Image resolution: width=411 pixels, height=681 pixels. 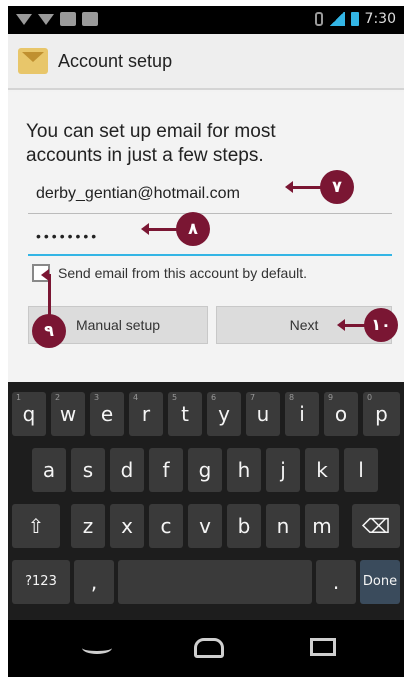 What do you see at coordinates (193, 229) in the screenshot?
I see `callout-password: ٨` at bounding box center [193, 229].